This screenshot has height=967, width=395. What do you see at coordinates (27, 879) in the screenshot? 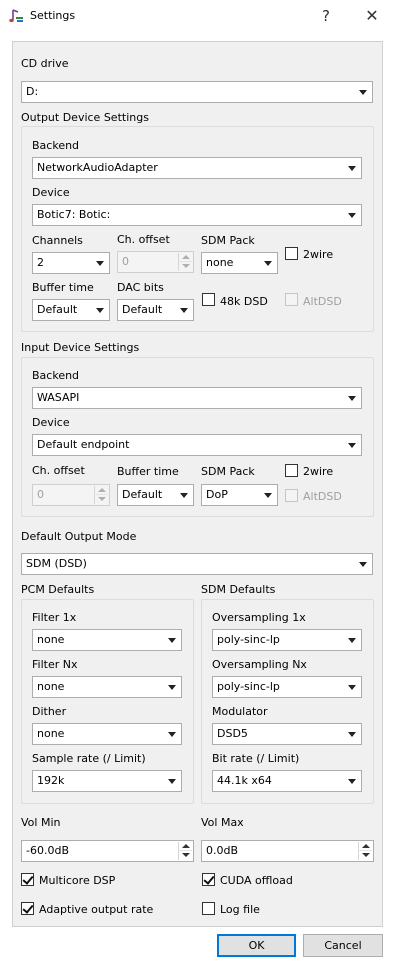
I see `multicore-dsp-checkbox` at bounding box center [27, 879].